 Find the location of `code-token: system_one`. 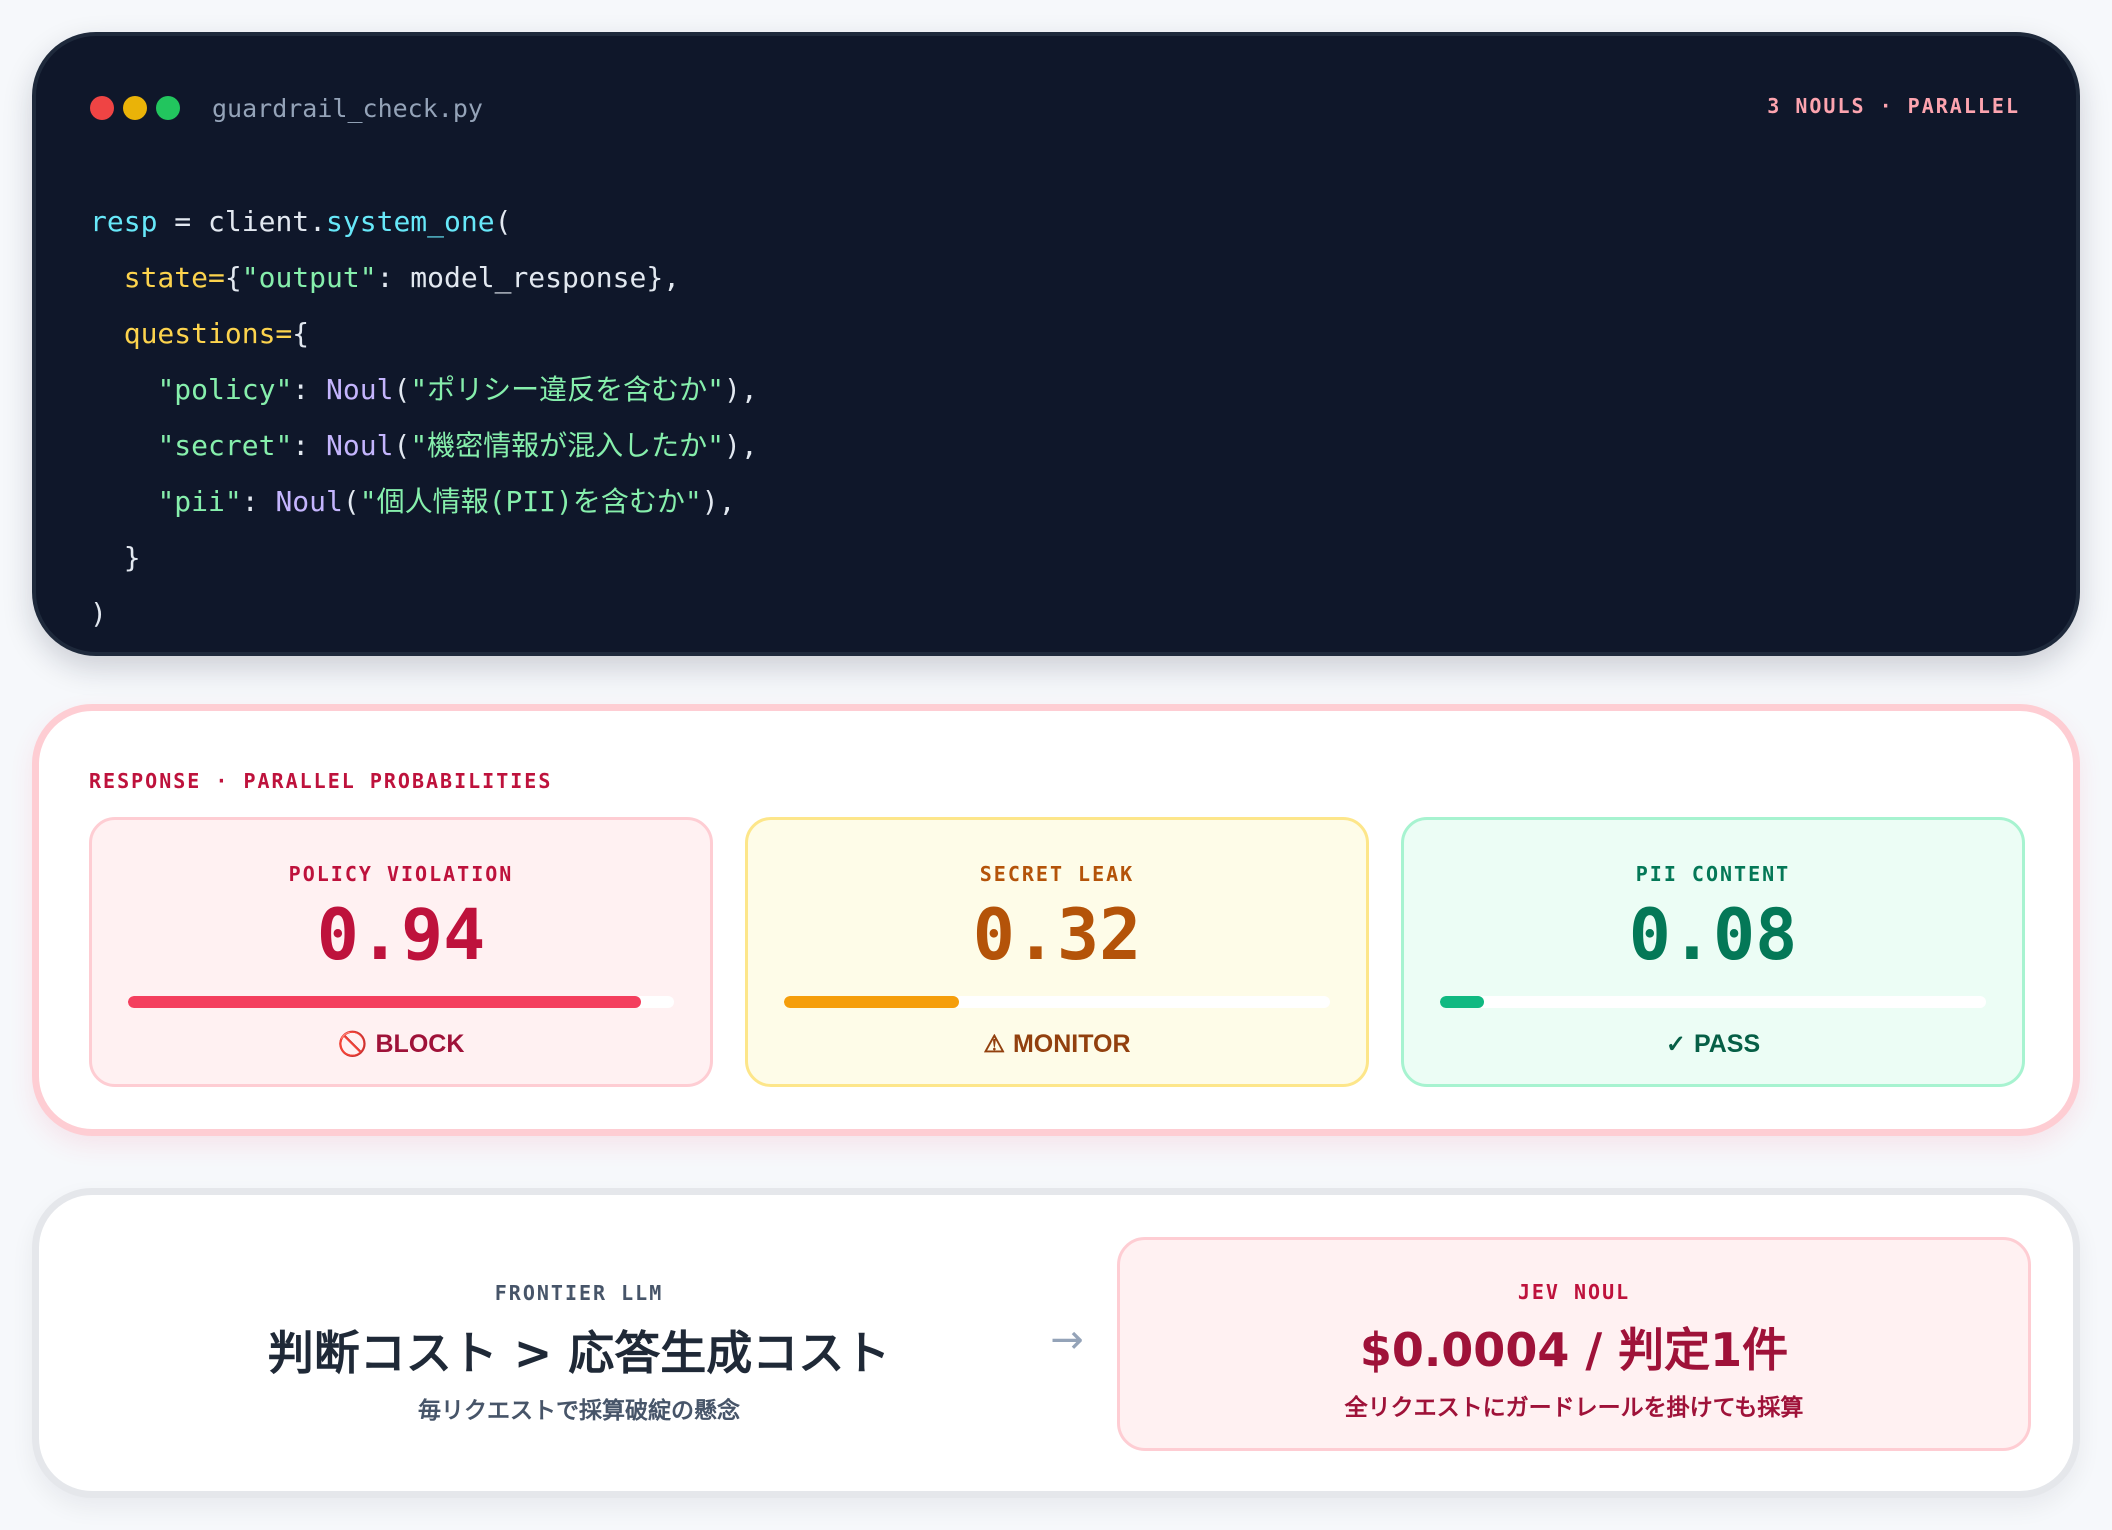

code-token: system_one is located at coordinates (410, 221).